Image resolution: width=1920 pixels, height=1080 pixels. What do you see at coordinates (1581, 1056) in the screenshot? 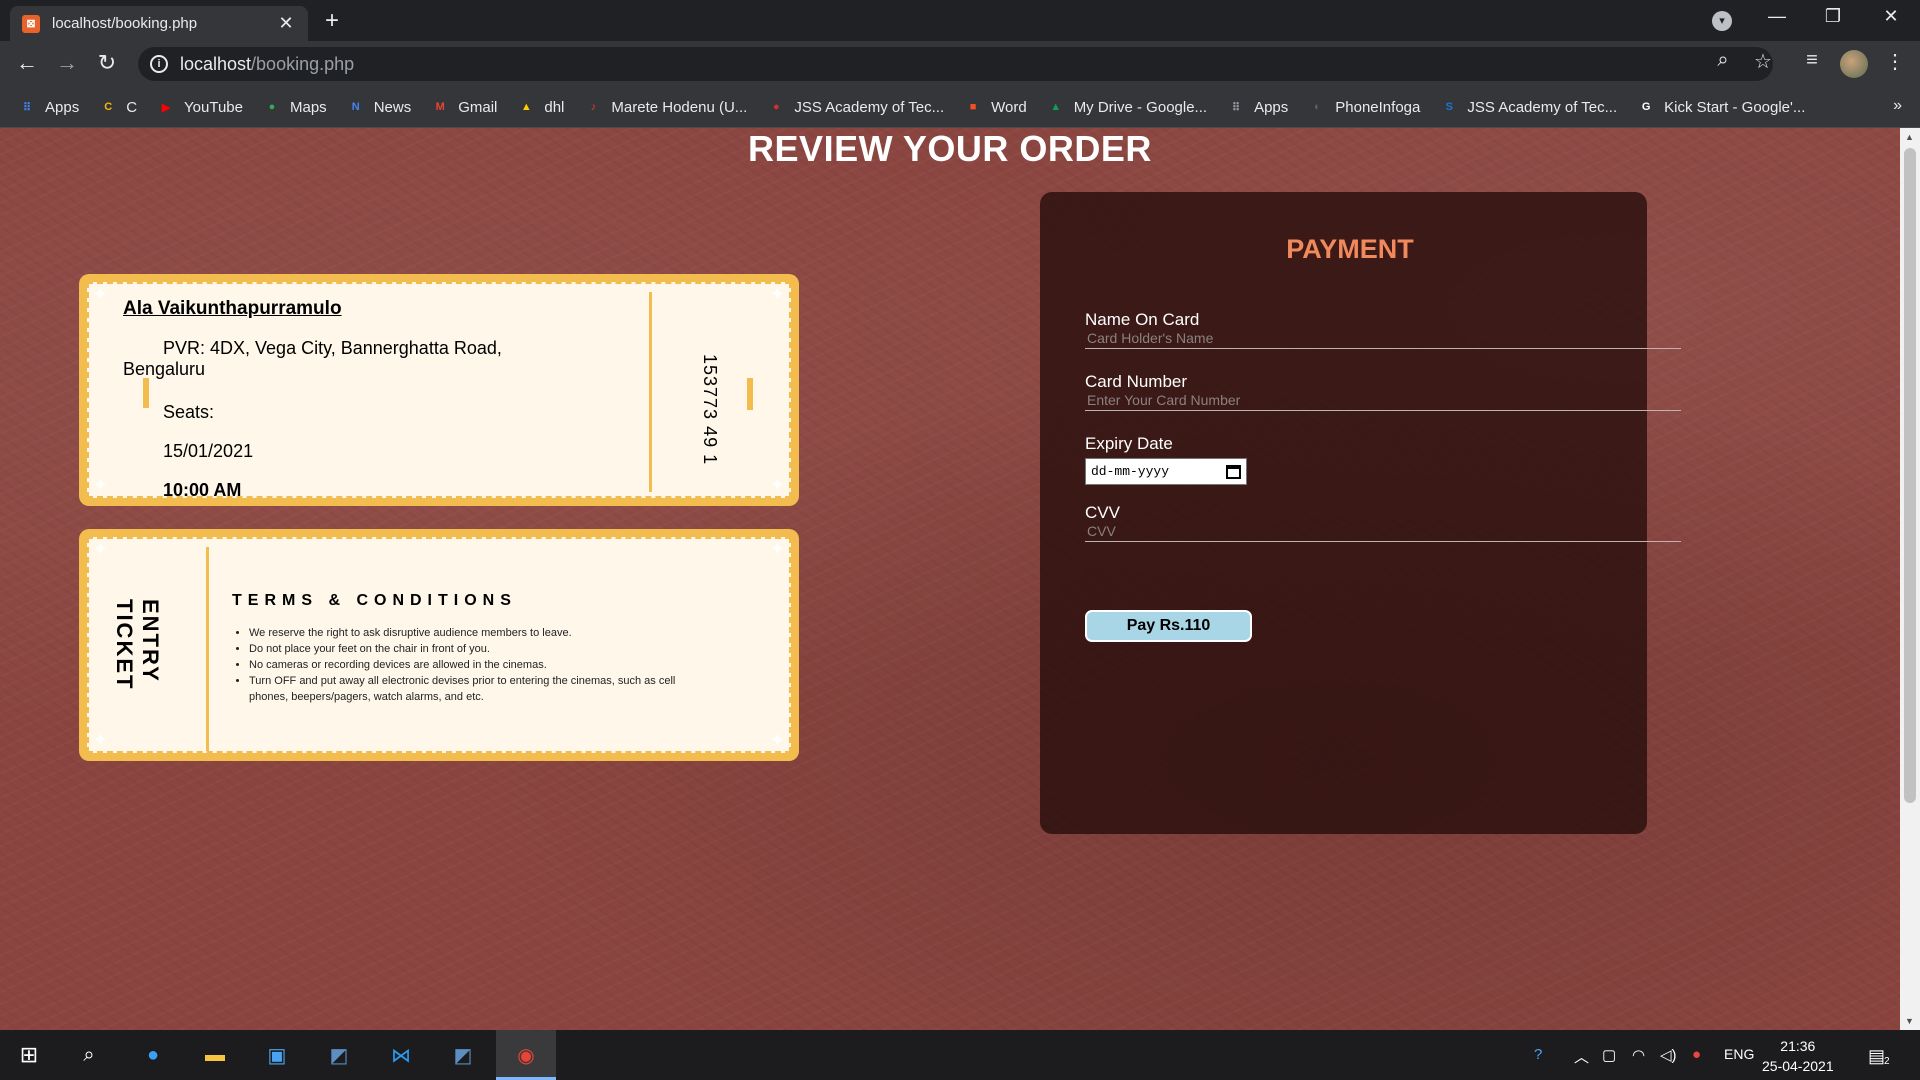
I see `tray-chevron-icon: ︿` at bounding box center [1581, 1056].